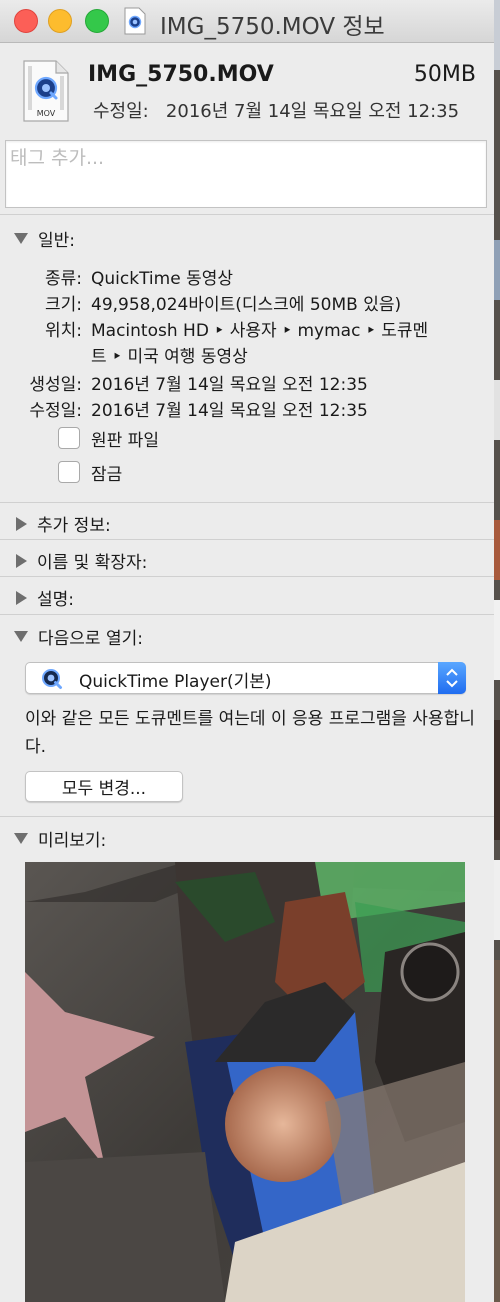 This screenshot has width=500, height=1302. Describe the element at coordinates (63, 279) in the screenshot. I see `kind-label: 종류:` at that location.